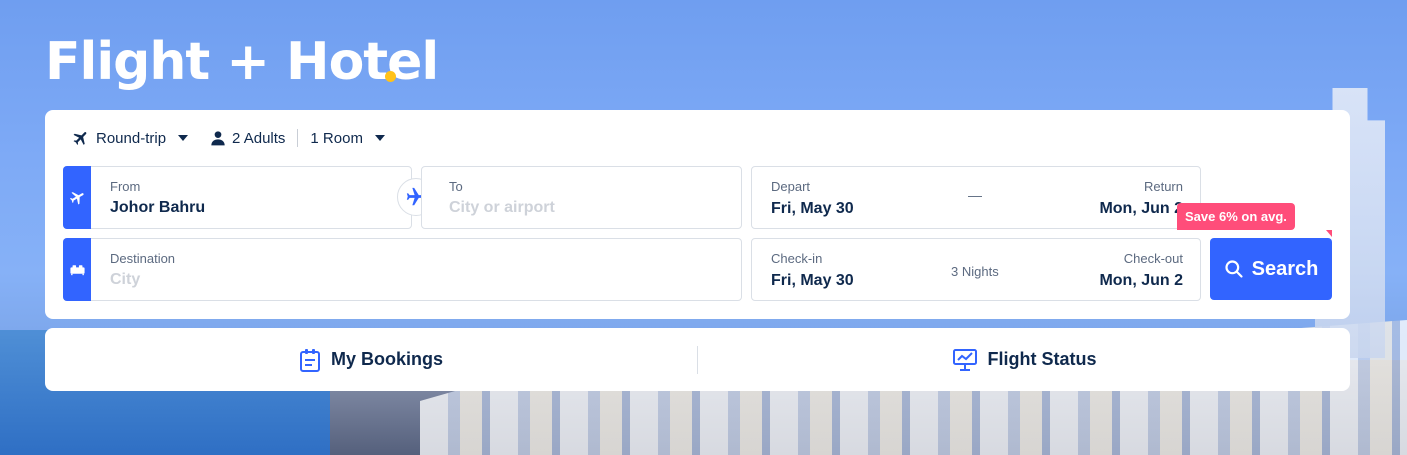 The height and width of the screenshot is (455, 1407). What do you see at coordinates (158, 207) in the screenshot?
I see `from-value: Johor Bahru` at bounding box center [158, 207].